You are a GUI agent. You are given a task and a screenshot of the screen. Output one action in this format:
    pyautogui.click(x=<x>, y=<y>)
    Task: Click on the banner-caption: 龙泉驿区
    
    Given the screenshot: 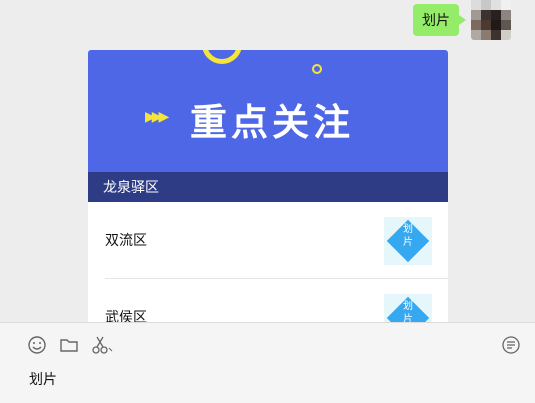 What is the action you would take?
    pyautogui.click(x=268, y=187)
    